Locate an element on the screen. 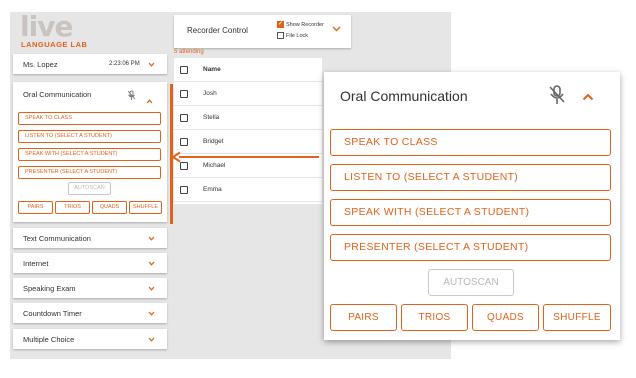 The height and width of the screenshot is (378, 636). teacher-selector: Ms. Lopez 2:23:06 PM is located at coordinates (90, 64).